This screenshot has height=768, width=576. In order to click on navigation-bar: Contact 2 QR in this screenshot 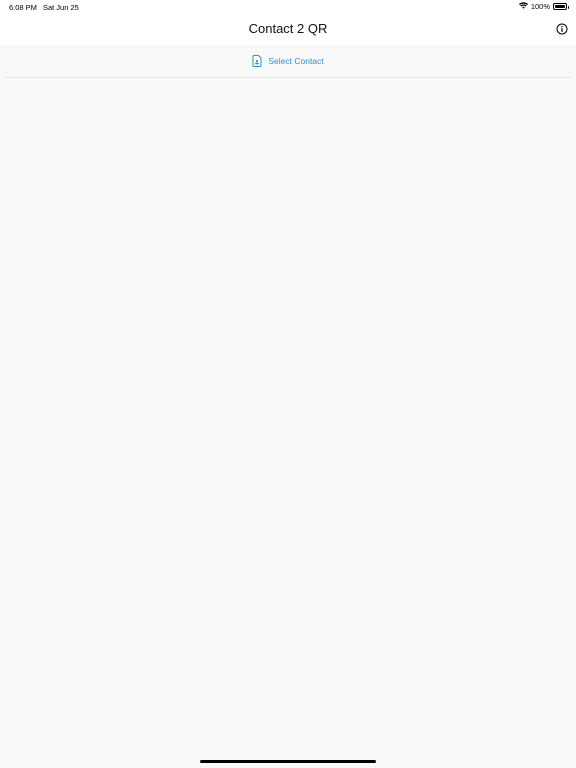, I will do `click(288, 29)`.